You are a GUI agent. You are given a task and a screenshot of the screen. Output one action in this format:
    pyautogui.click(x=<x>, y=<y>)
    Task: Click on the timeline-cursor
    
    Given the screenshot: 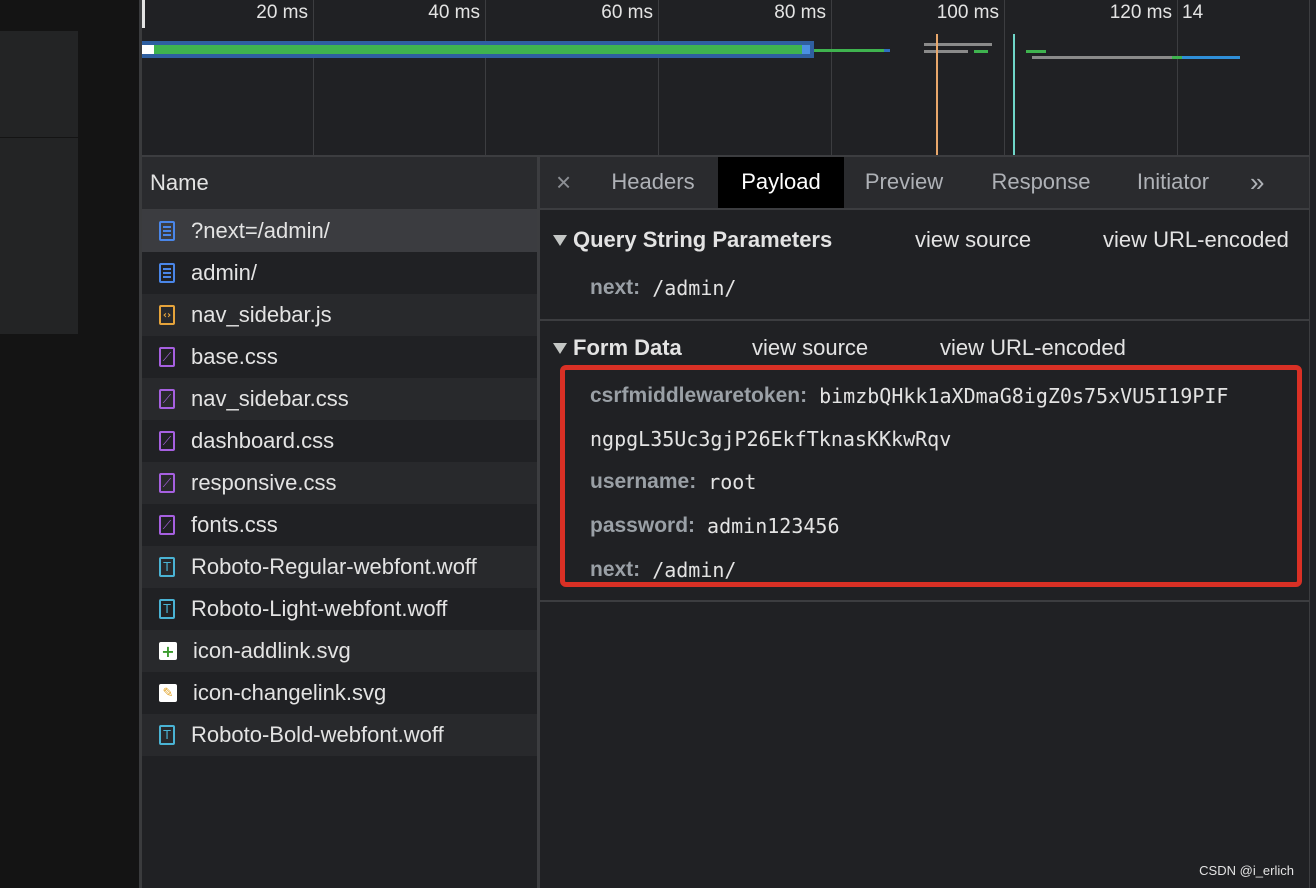 What is the action you would take?
    pyautogui.click(x=143, y=14)
    